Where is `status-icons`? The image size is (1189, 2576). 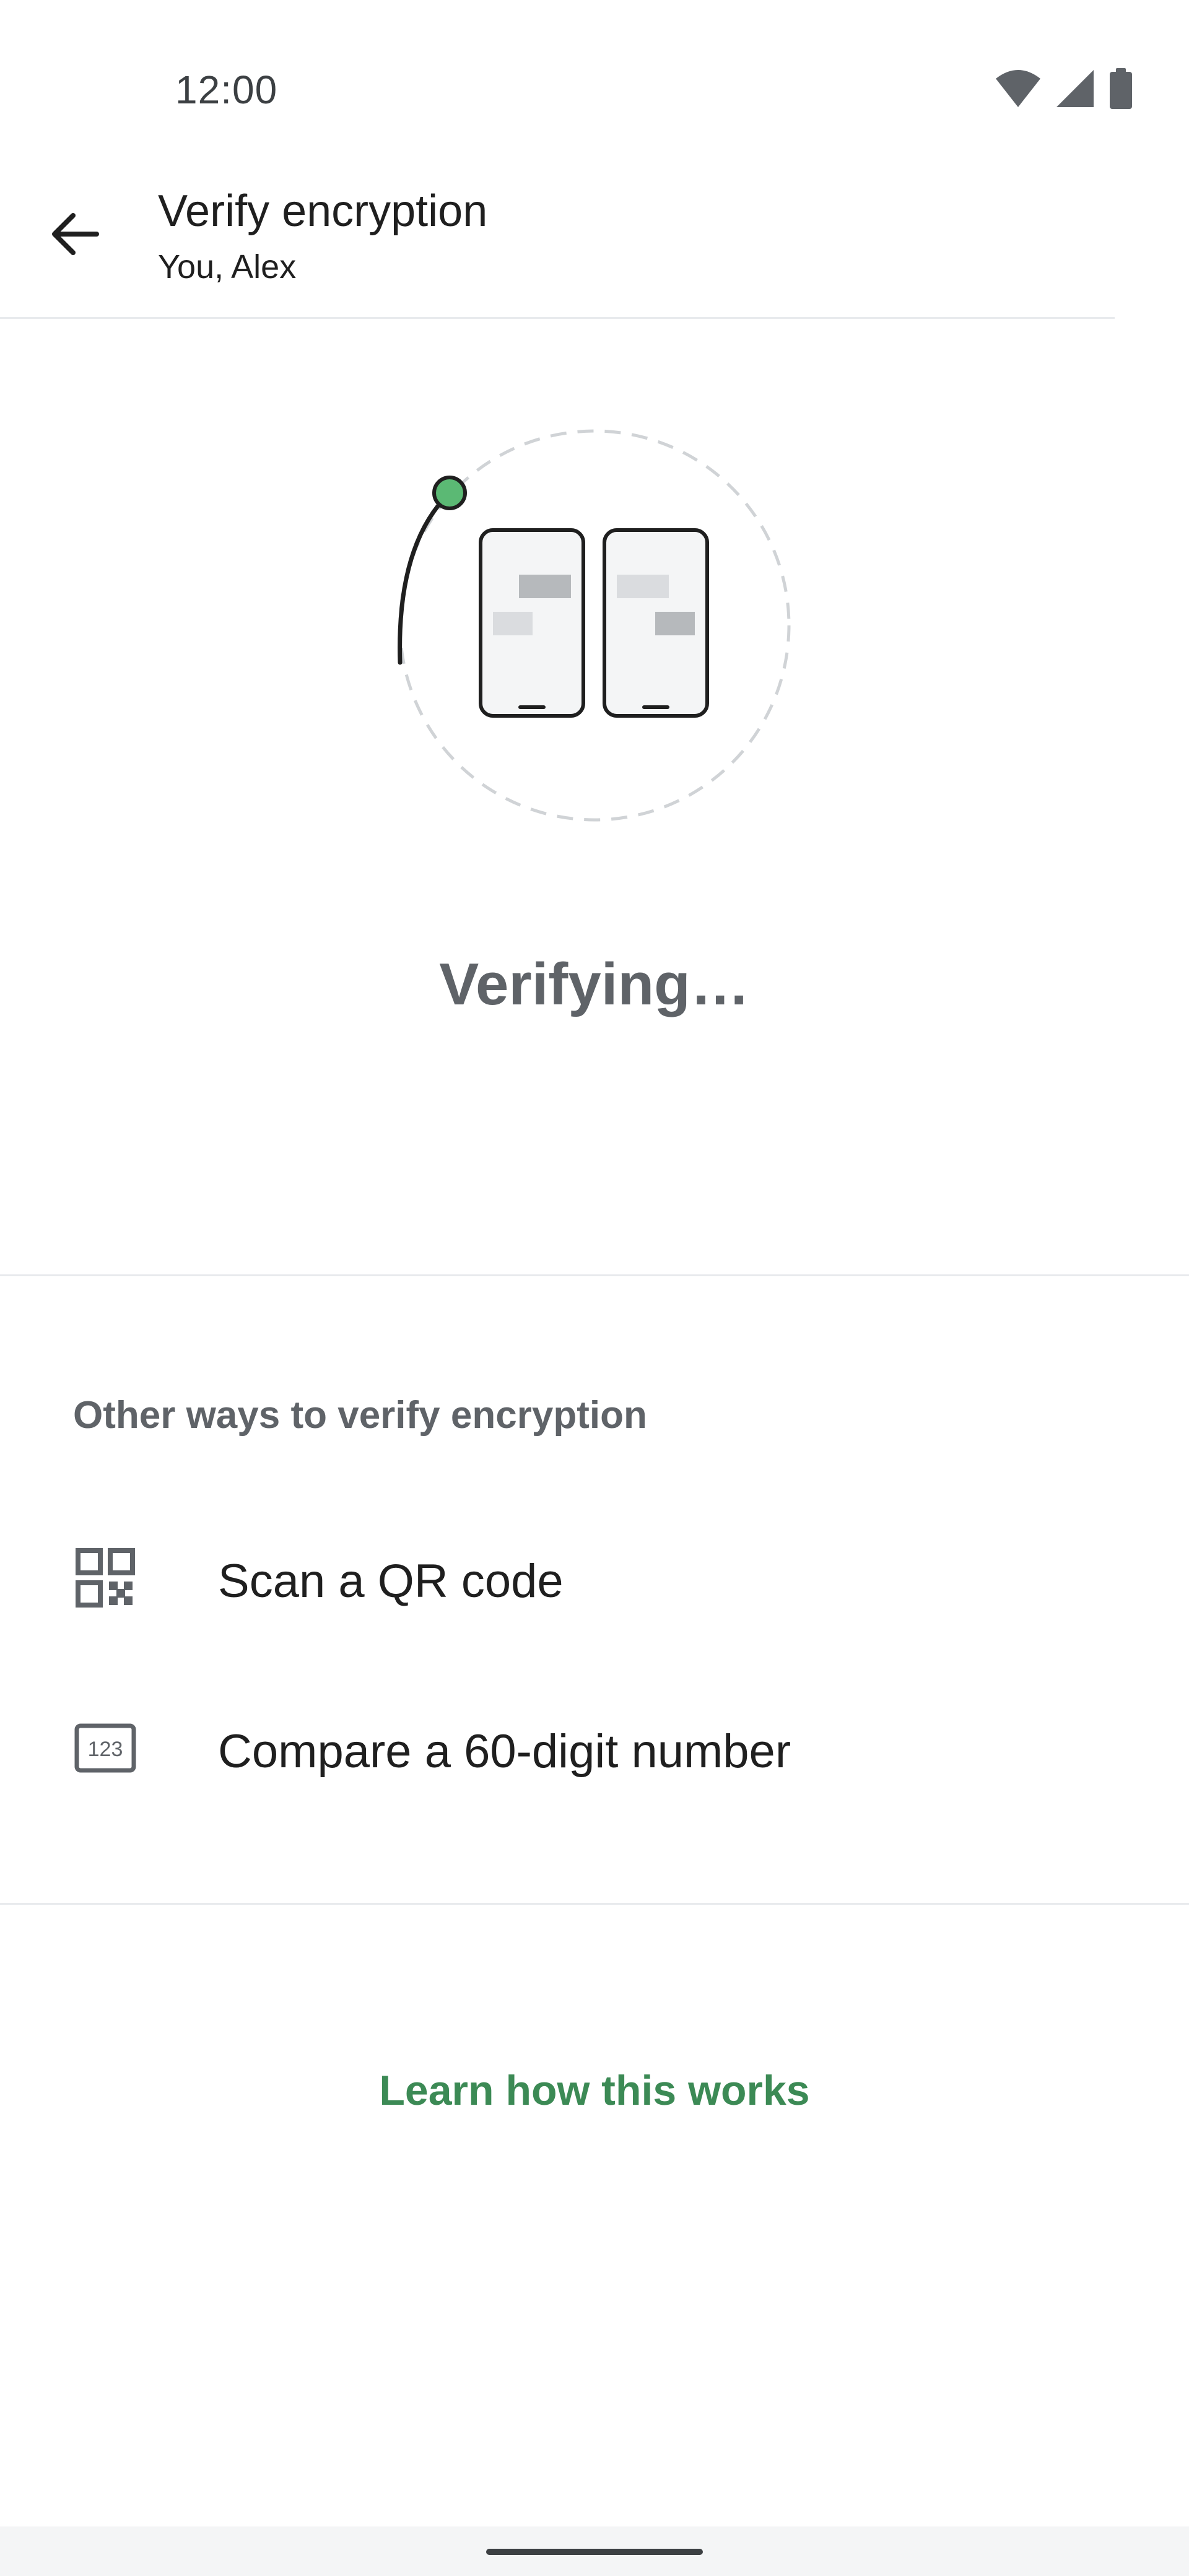
status-icons is located at coordinates (1064, 89).